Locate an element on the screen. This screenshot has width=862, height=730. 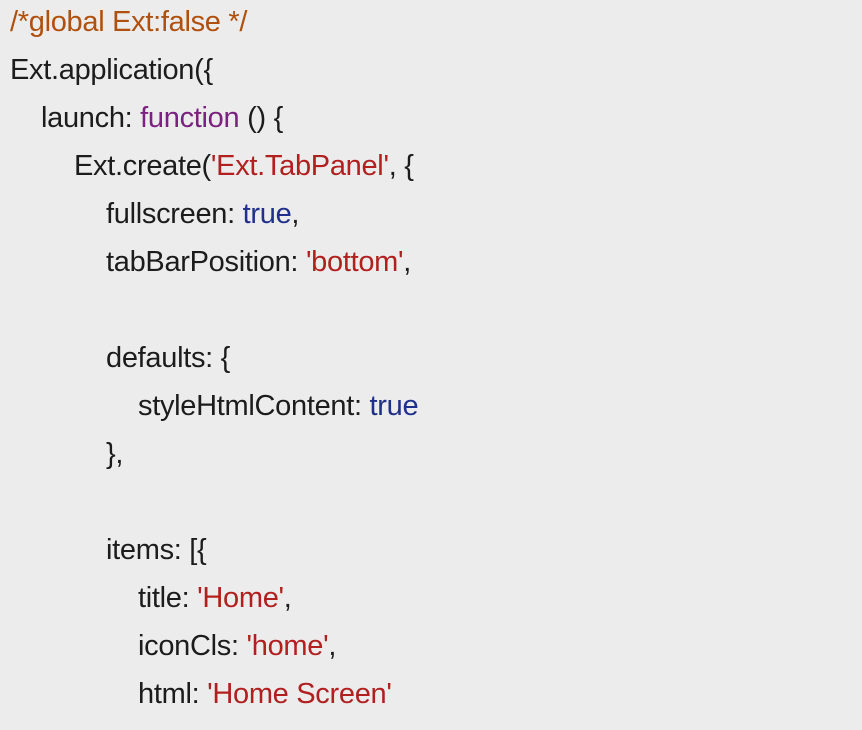
string-token: 'Ext.TabPanel' is located at coordinates (299, 166).